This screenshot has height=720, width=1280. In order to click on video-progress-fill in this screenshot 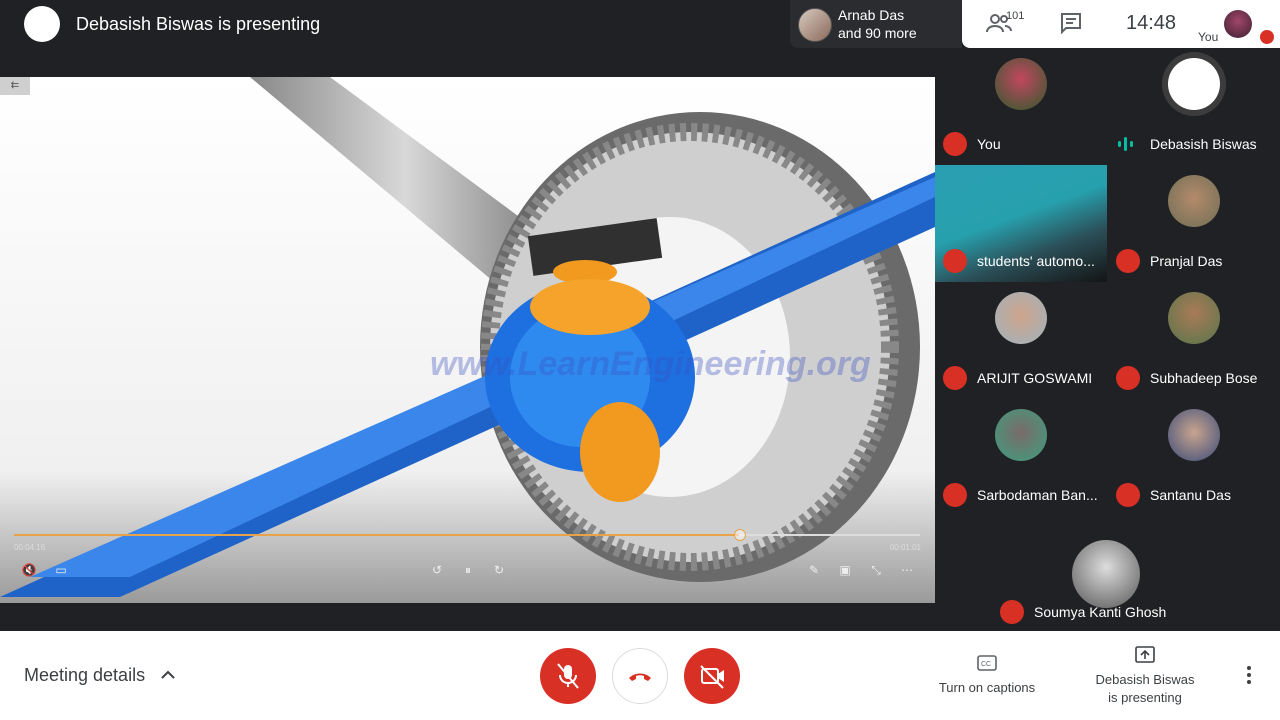, I will do `click(376, 535)`.